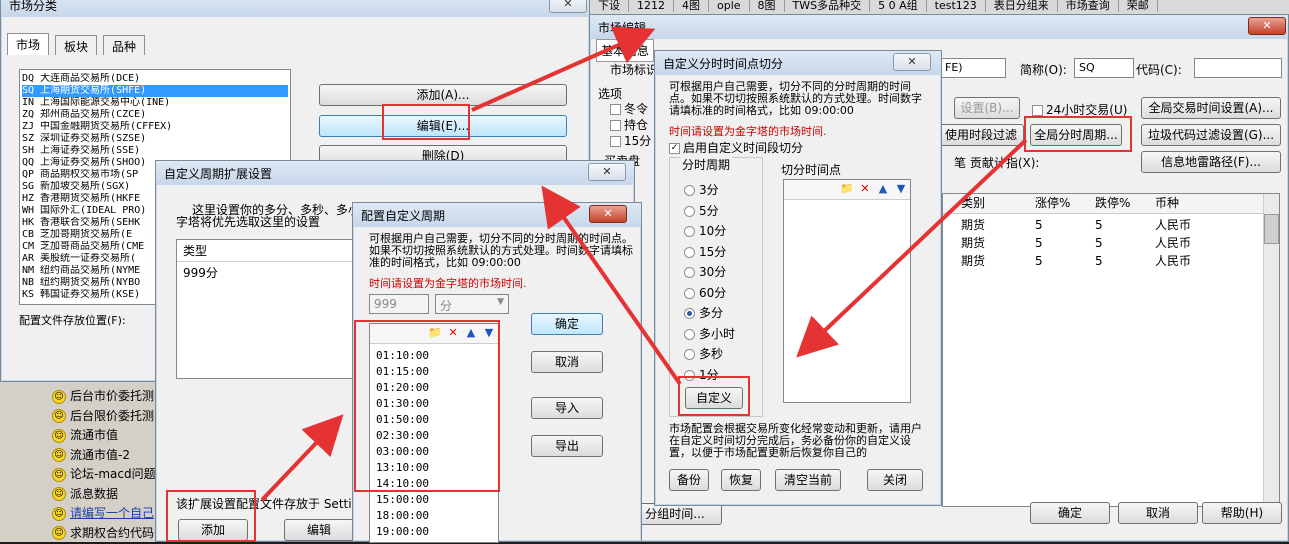 This screenshot has height=544, width=1289. I want to click on arrow-to-split-dialog, so click(912, 248).